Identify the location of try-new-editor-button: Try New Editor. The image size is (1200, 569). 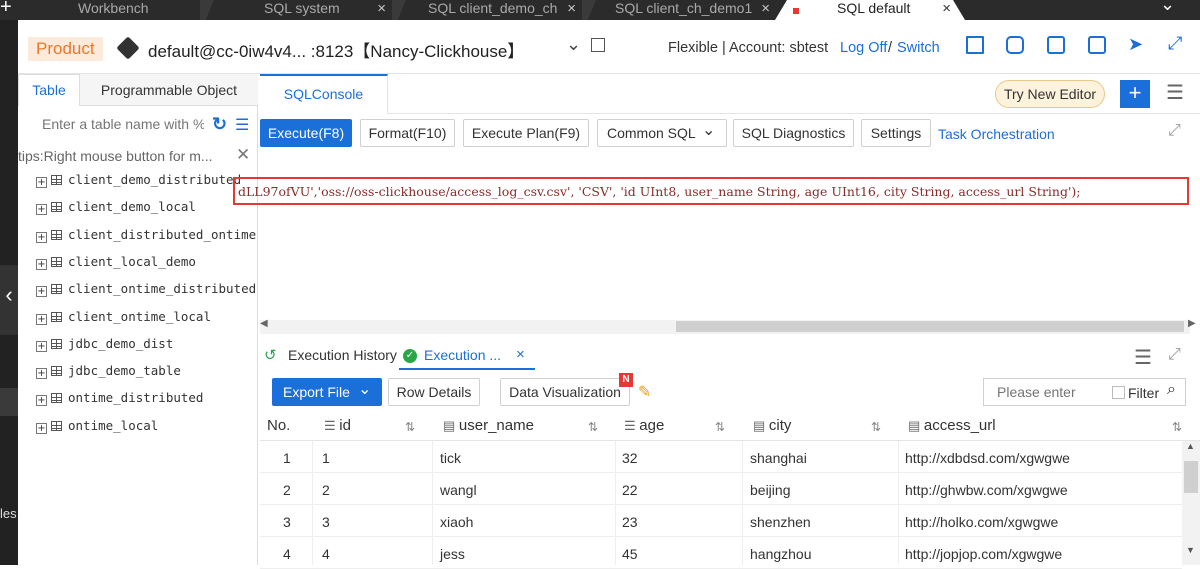
(1050, 94).